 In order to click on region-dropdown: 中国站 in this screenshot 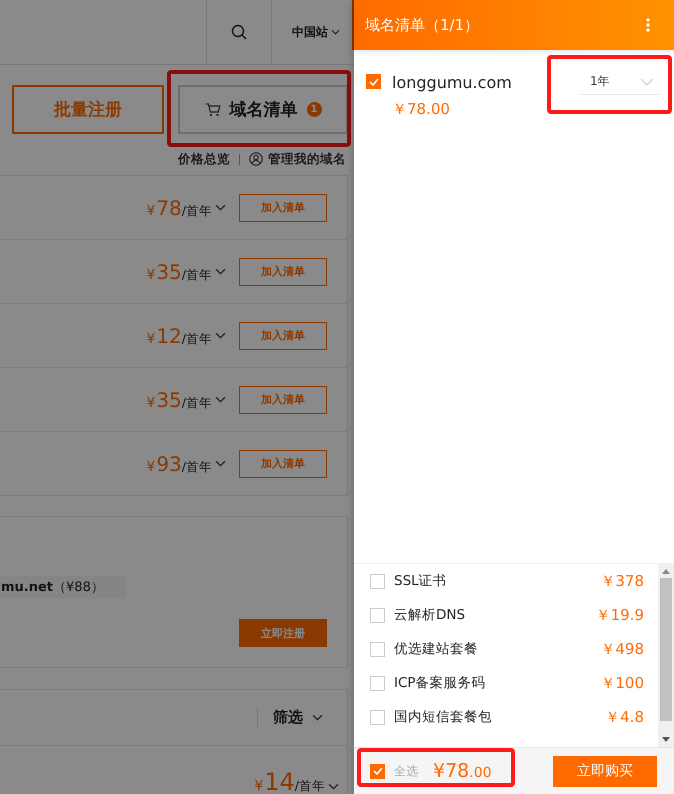, I will do `click(312, 32)`.